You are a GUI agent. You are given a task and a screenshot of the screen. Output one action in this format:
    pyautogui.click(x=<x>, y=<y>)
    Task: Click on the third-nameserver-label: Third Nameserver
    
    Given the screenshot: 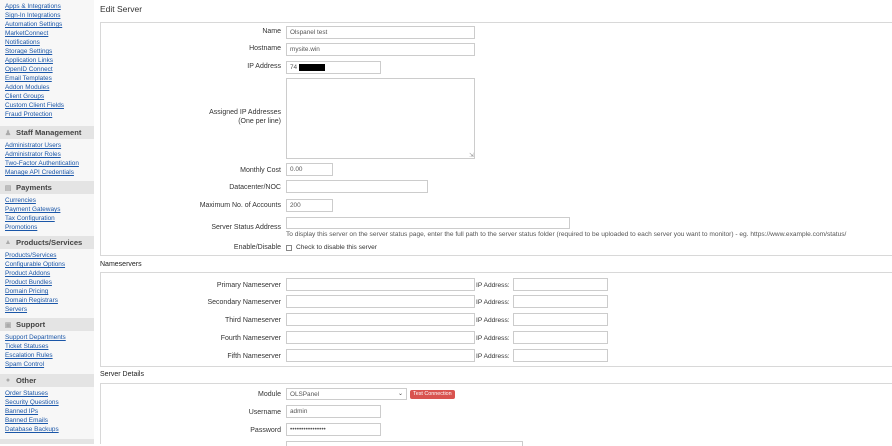 What is the action you would take?
    pyautogui.click(x=252, y=320)
    